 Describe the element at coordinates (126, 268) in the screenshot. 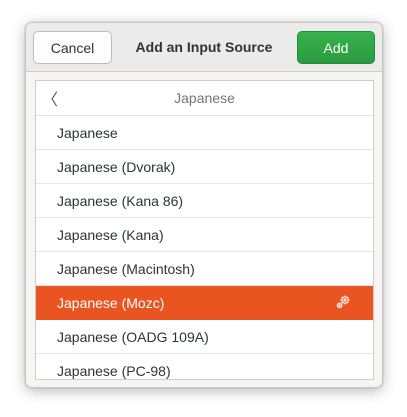

I see `list-item-label: Japanese (Macintosh)` at that location.